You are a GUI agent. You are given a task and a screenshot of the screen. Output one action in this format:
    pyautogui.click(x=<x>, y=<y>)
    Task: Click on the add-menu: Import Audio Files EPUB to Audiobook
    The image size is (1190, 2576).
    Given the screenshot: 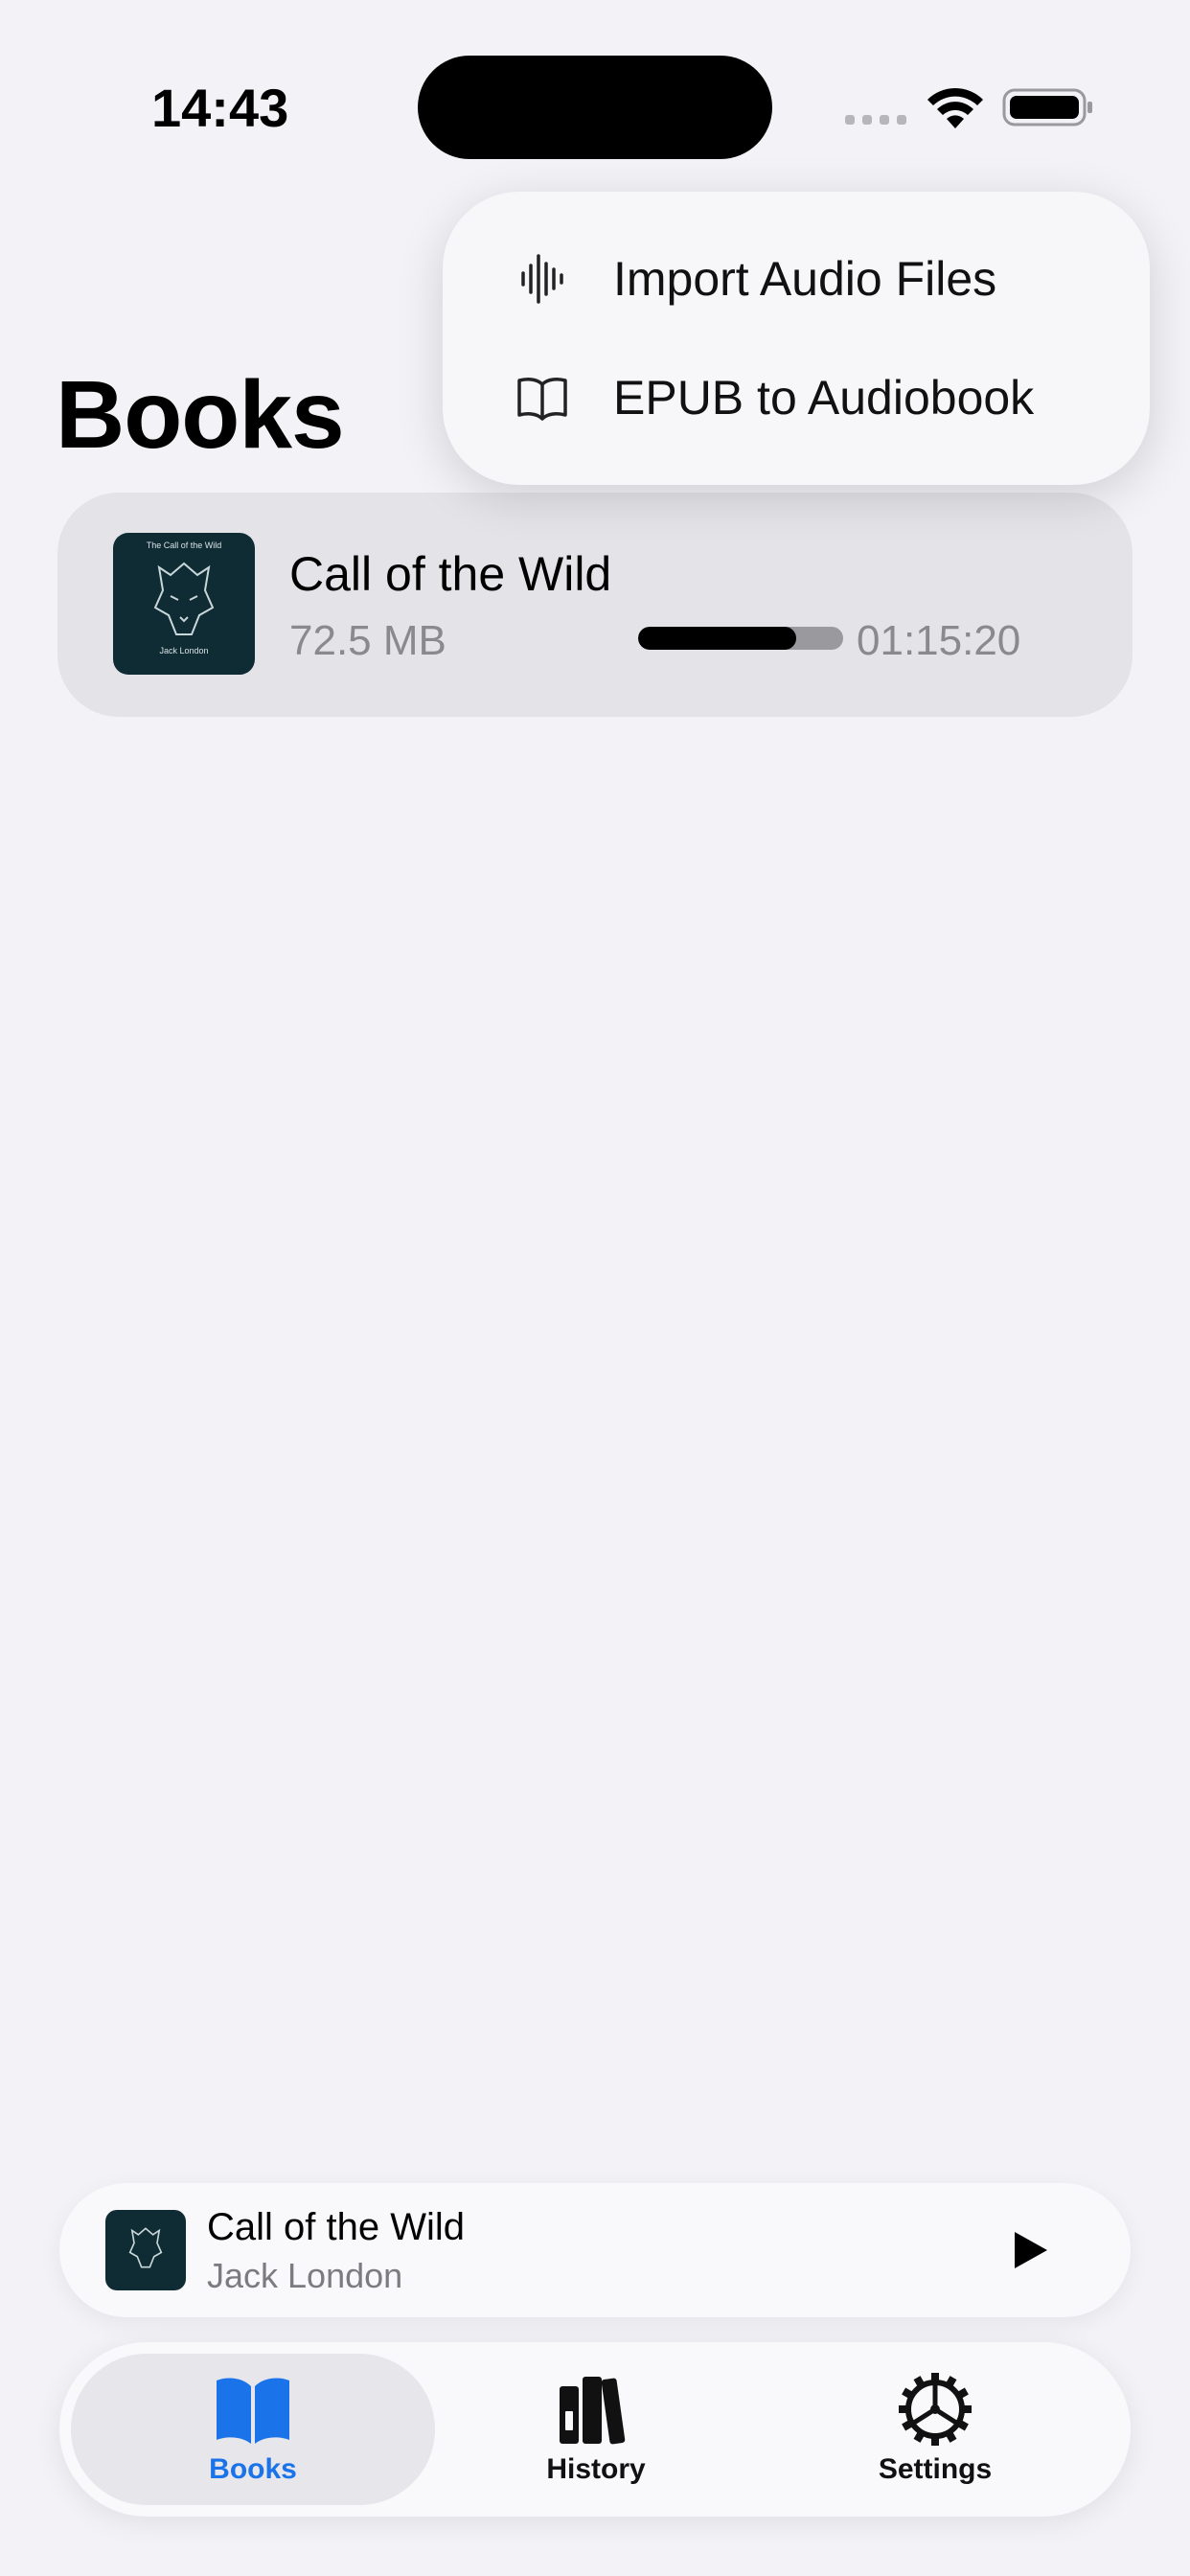 What is the action you would take?
    pyautogui.click(x=796, y=338)
    